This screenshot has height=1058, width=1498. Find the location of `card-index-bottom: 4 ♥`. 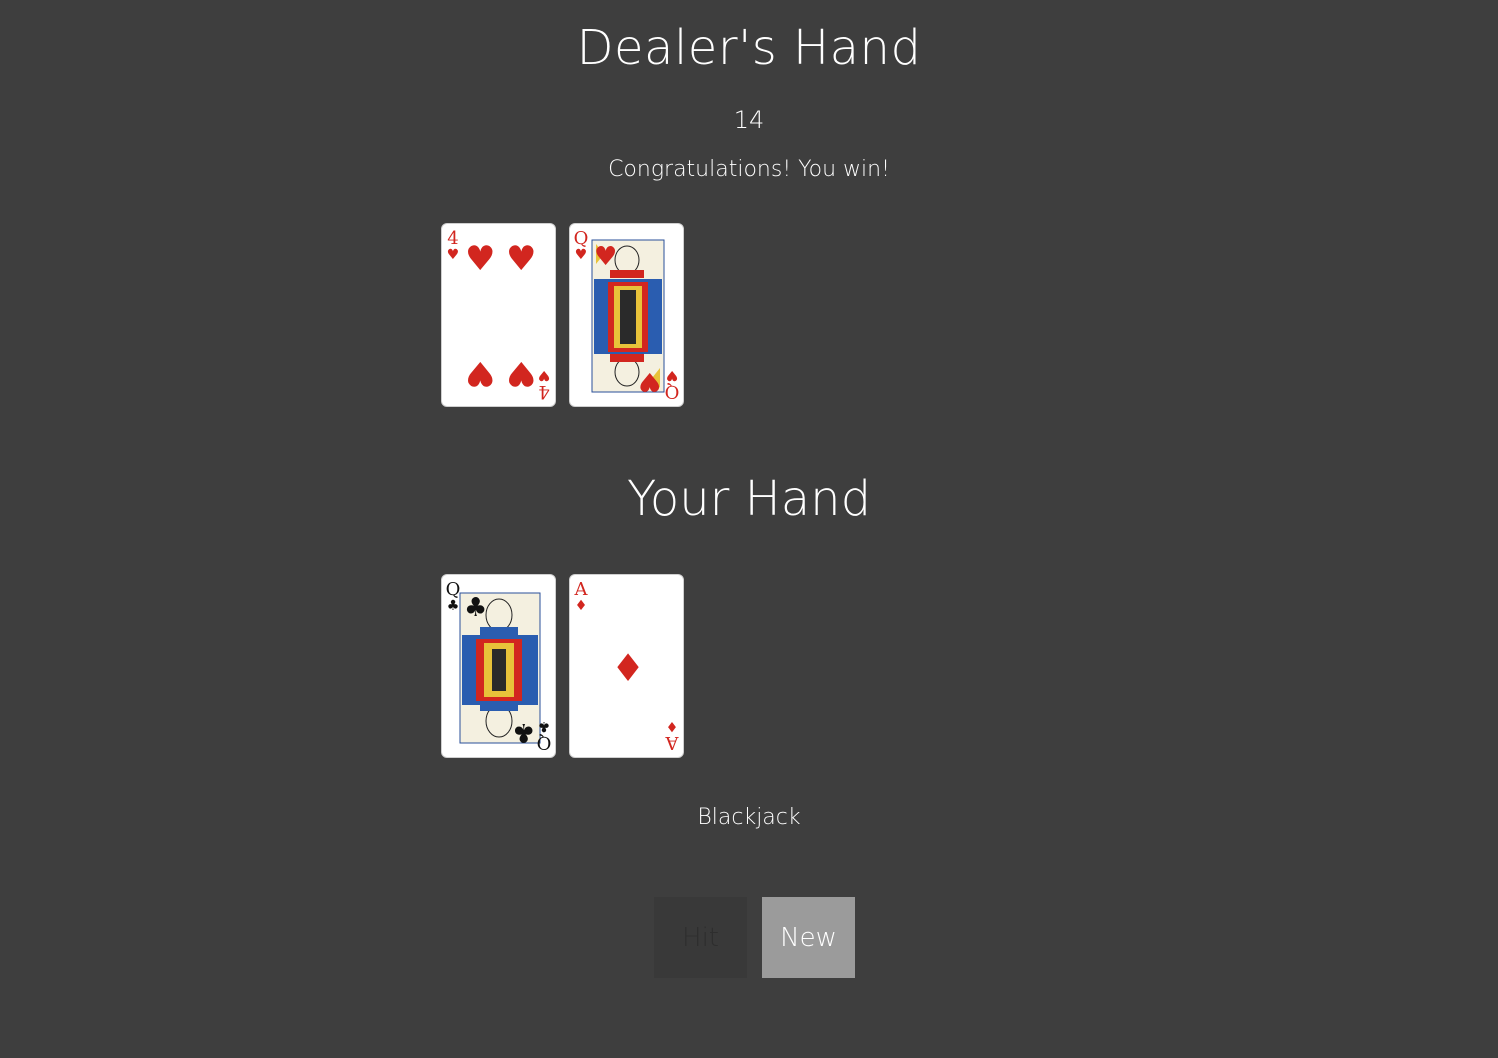

card-index-bottom: 4 ♥ is located at coordinates (544, 384).